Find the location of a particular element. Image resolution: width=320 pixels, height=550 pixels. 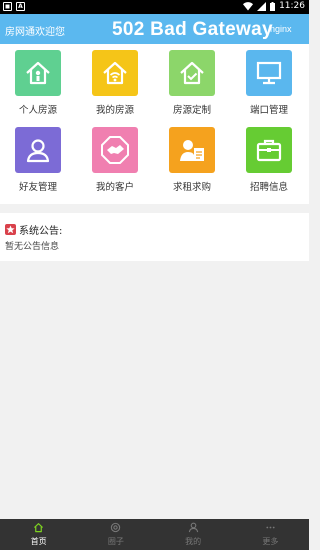

tab-label: 我的 is located at coordinates (193, 541).